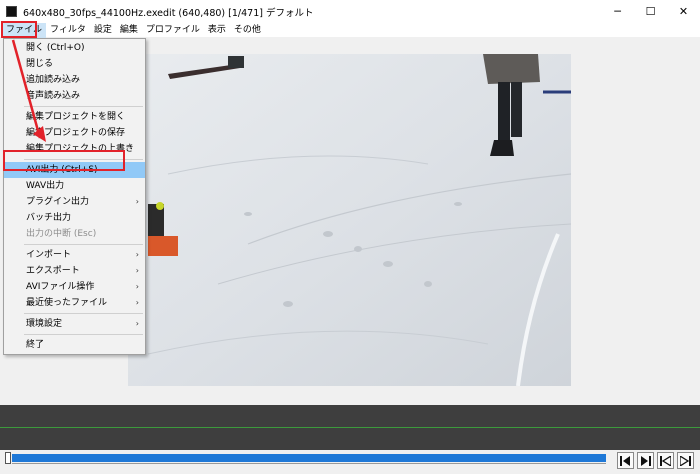 This screenshot has width=700, height=474. I want to click on file-menu-item: 編集プロジェクトの保存, so click(74, 133).